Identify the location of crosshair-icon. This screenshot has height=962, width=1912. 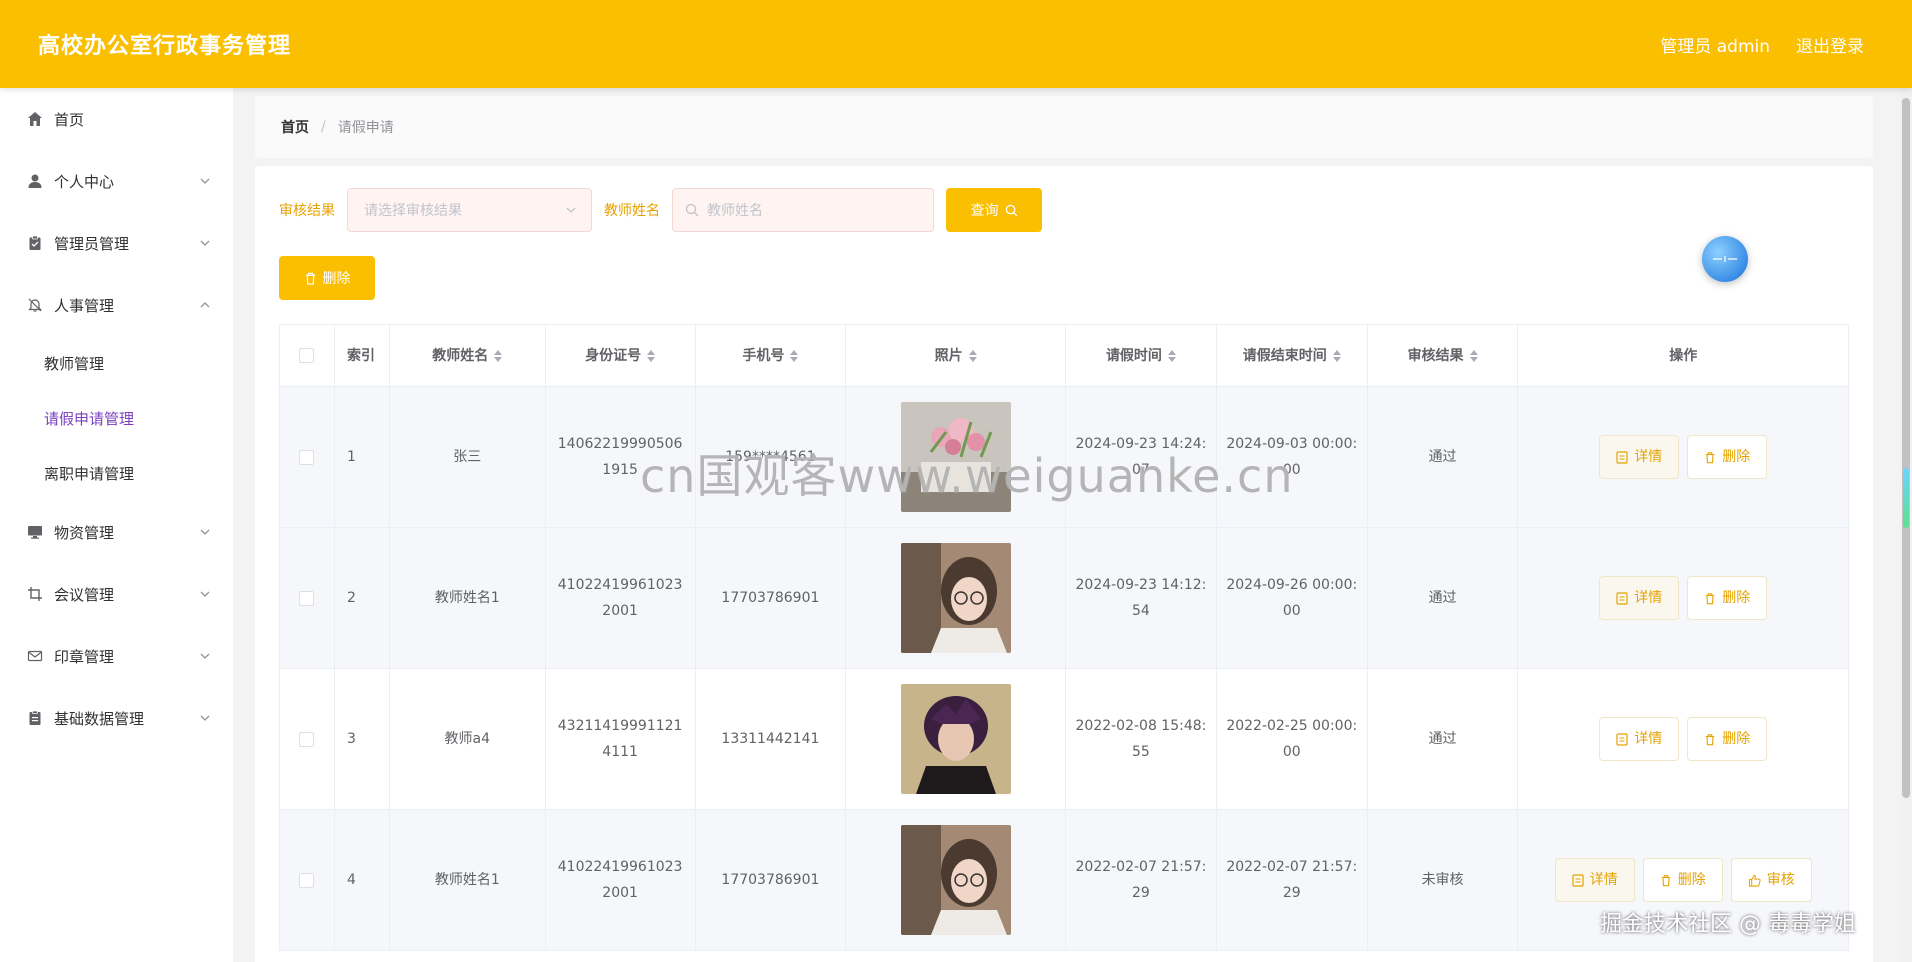
(1725, 259).